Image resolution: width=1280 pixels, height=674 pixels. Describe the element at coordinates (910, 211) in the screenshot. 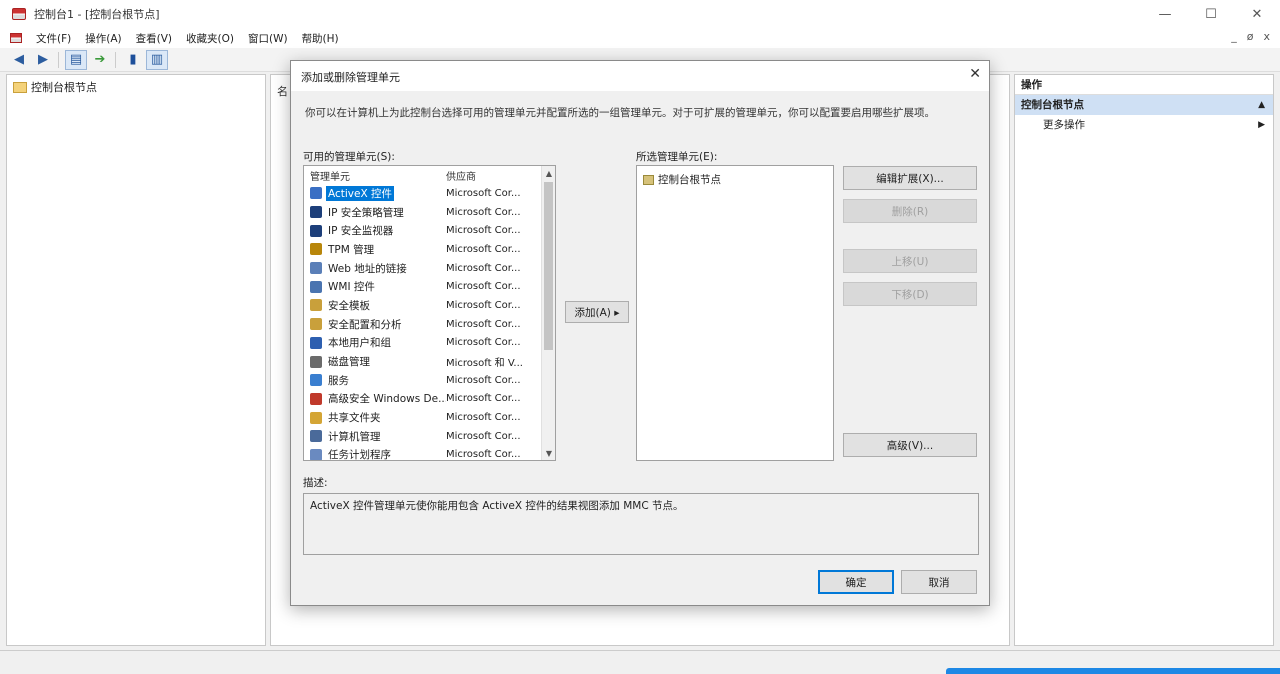

I see `remove-button: 删除(R)` at that location.